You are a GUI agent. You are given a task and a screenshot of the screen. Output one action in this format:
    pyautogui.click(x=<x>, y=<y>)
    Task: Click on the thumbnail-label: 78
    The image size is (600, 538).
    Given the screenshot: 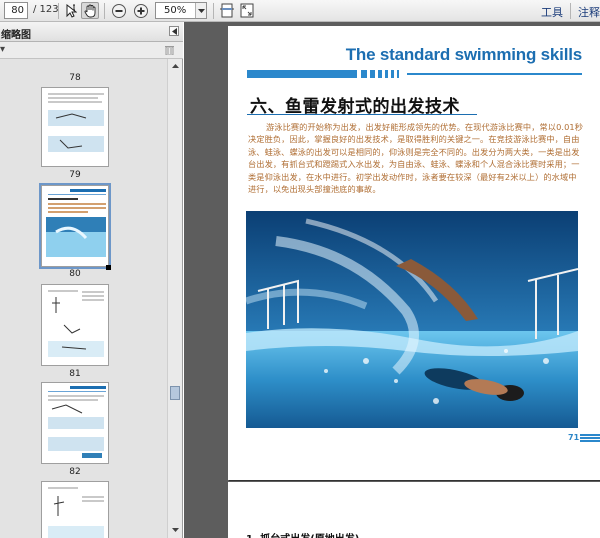 What is the action you would take?
    pyautogui.click(x=75, y=78)
    